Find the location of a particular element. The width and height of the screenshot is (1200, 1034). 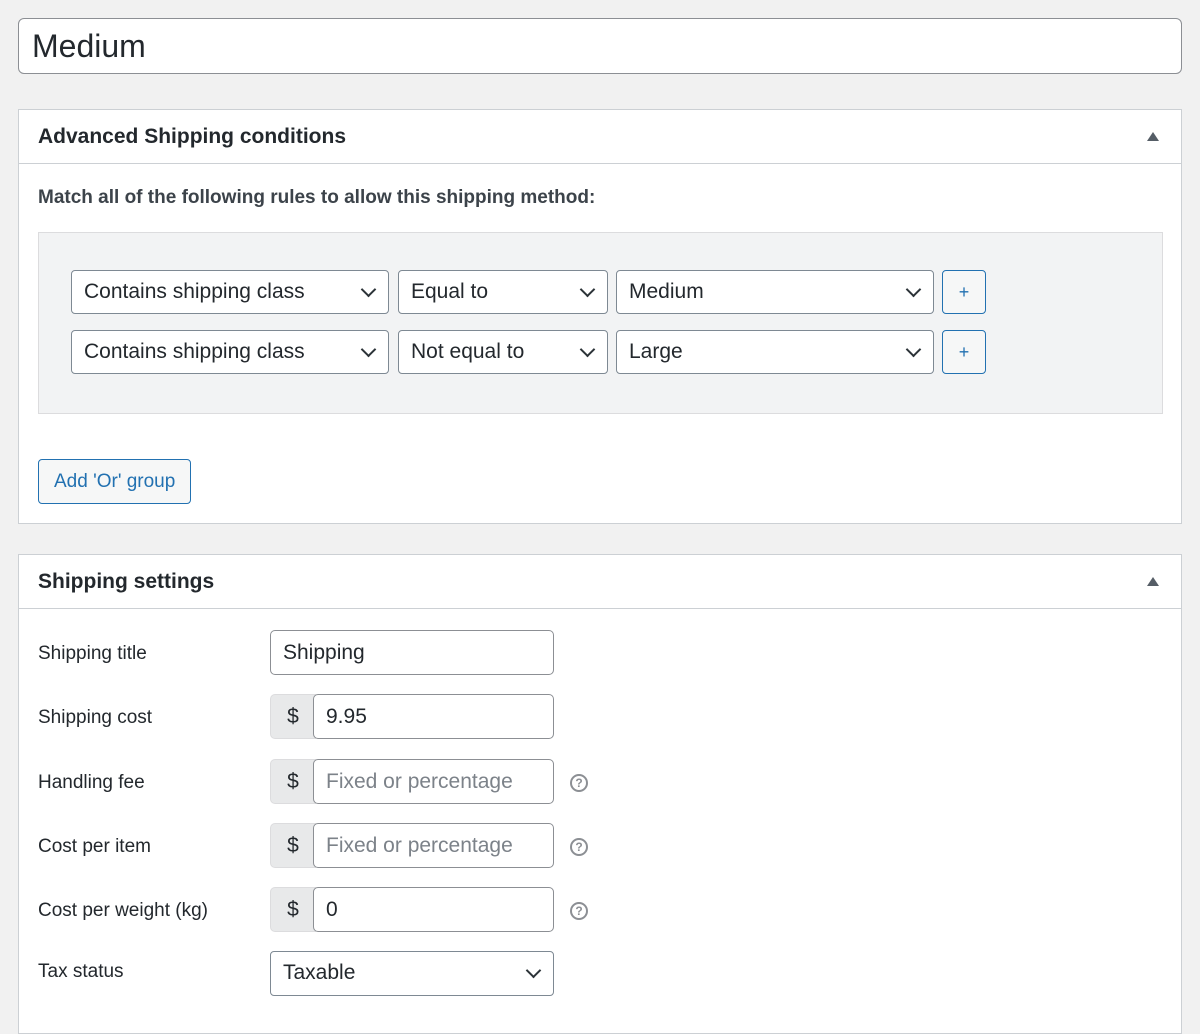

rule-value-select: Large is located at coordinates (775, 352).